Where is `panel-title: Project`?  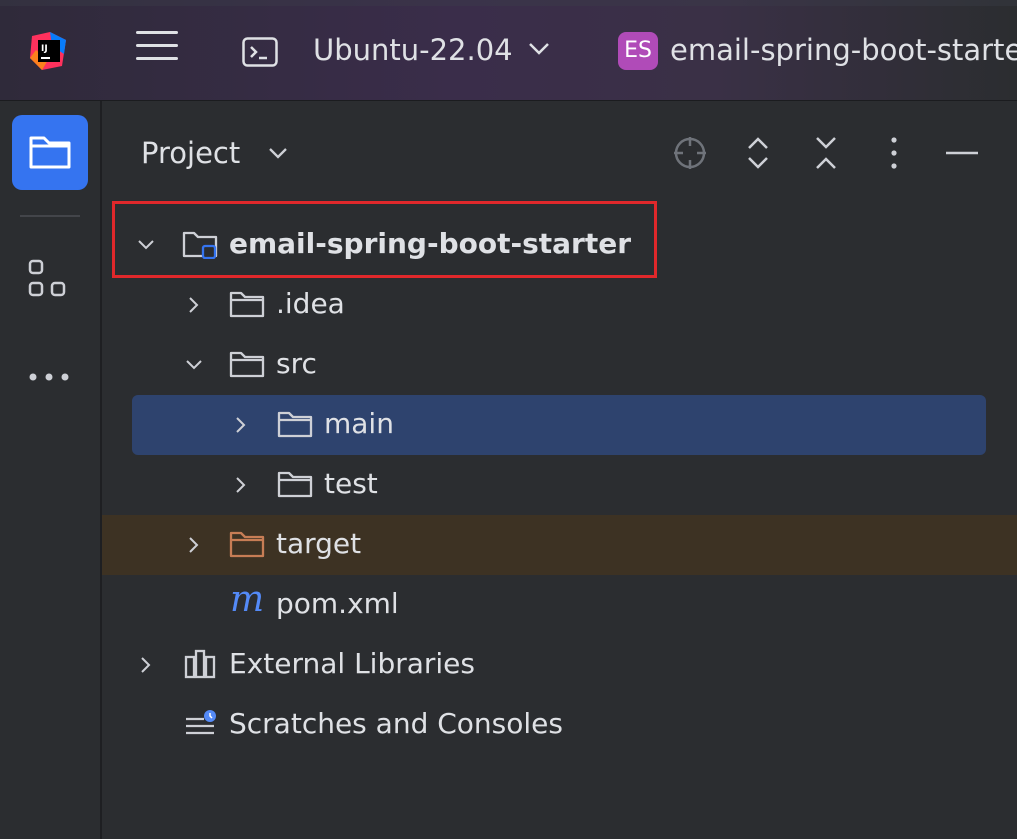
panel-title: Project is located at coordinates (190, 153).